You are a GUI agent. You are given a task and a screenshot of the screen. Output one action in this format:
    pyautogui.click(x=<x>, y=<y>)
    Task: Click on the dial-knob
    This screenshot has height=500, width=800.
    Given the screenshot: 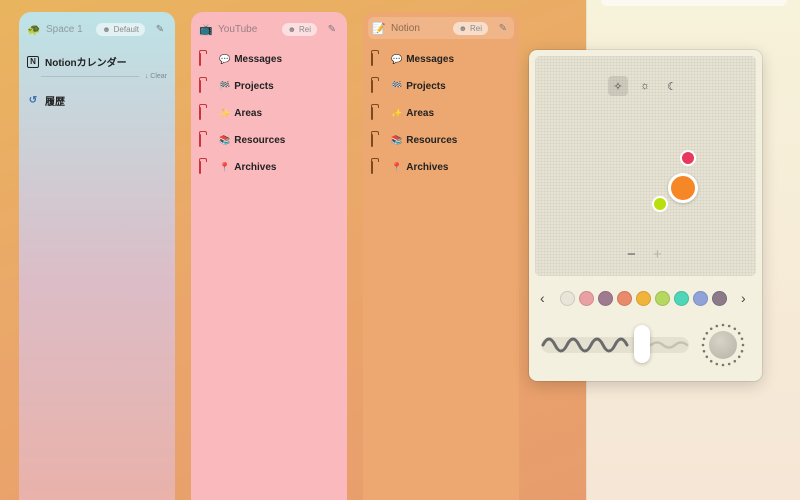 What is the action you would take?
    pyautogui.click(x=723, y=345)
    